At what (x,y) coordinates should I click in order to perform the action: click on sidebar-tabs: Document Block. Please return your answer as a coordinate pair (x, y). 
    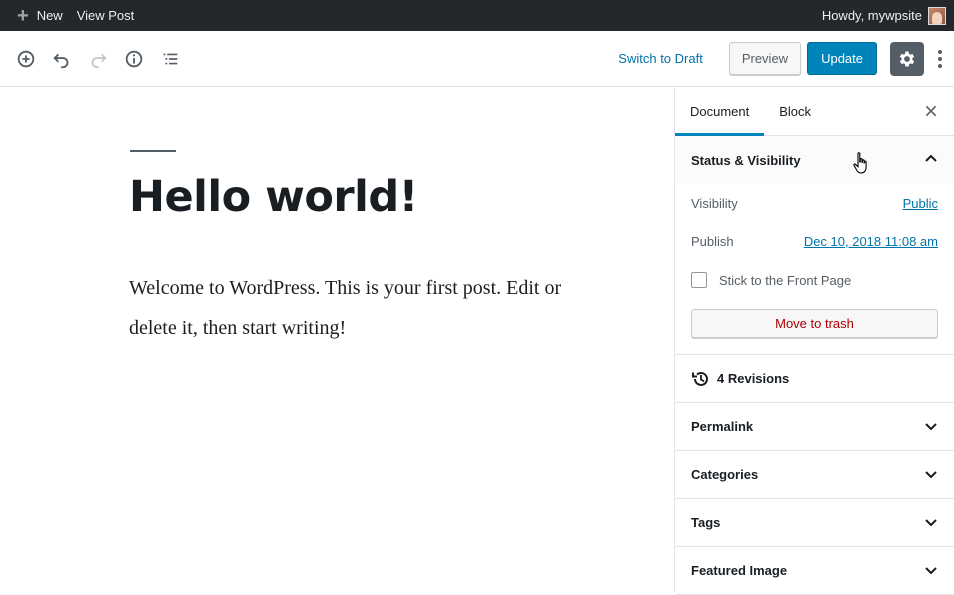
    Looking at the image, I should click on (814, 112).